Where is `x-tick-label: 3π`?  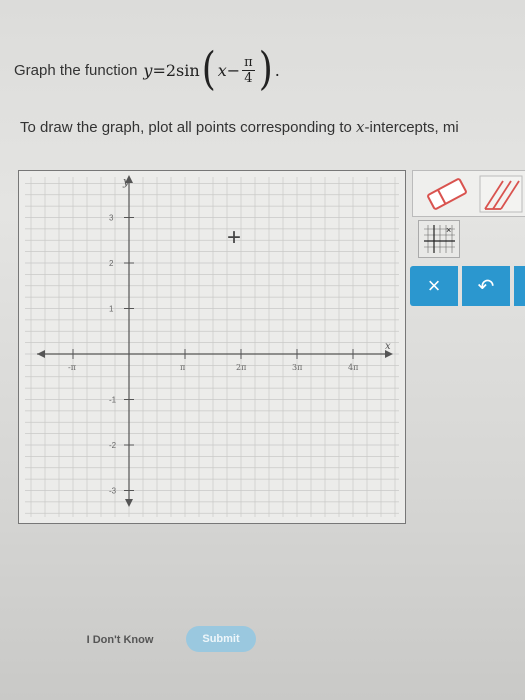
x-tick-label: 3π is located at coordinates (297, 367).